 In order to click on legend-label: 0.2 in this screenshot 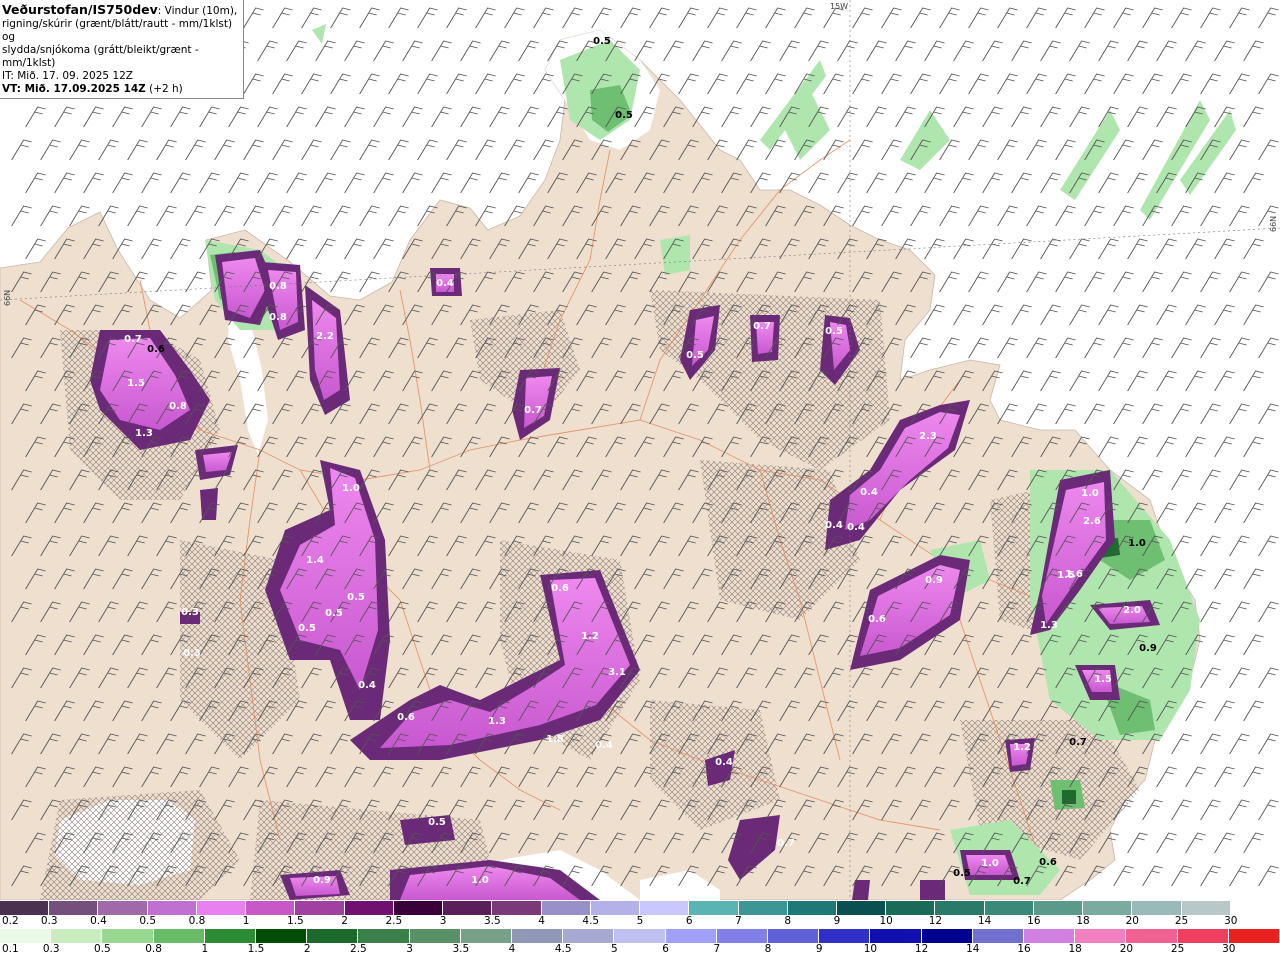, I will do `click(10, 921)`.